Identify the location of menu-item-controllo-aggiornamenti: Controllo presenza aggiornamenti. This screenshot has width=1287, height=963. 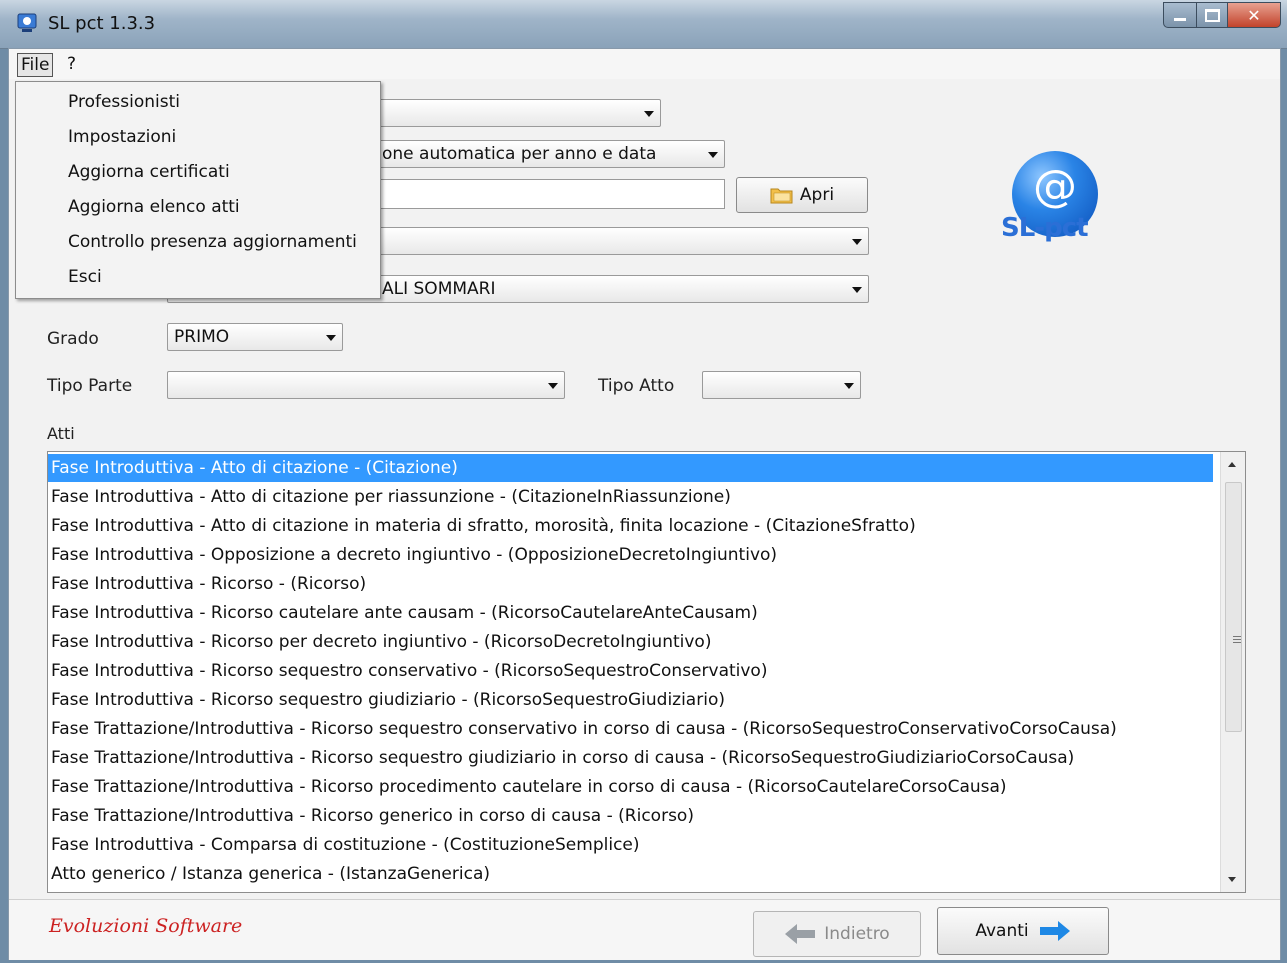
(212, 242).